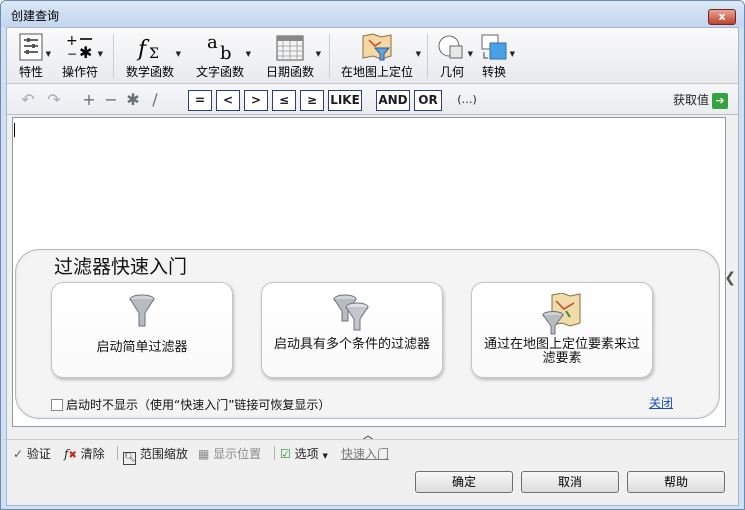 The height and width of the screenshot is (510, 745). Describe the element at coordinates (163, 454) in the screenshot. I see `zoom-extent-label: 范围缩放` at that location.